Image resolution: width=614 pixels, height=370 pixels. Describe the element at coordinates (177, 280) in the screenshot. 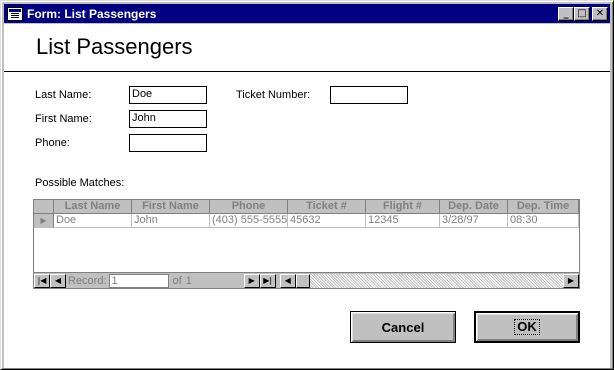

I see `record-of-label: of` at that location.